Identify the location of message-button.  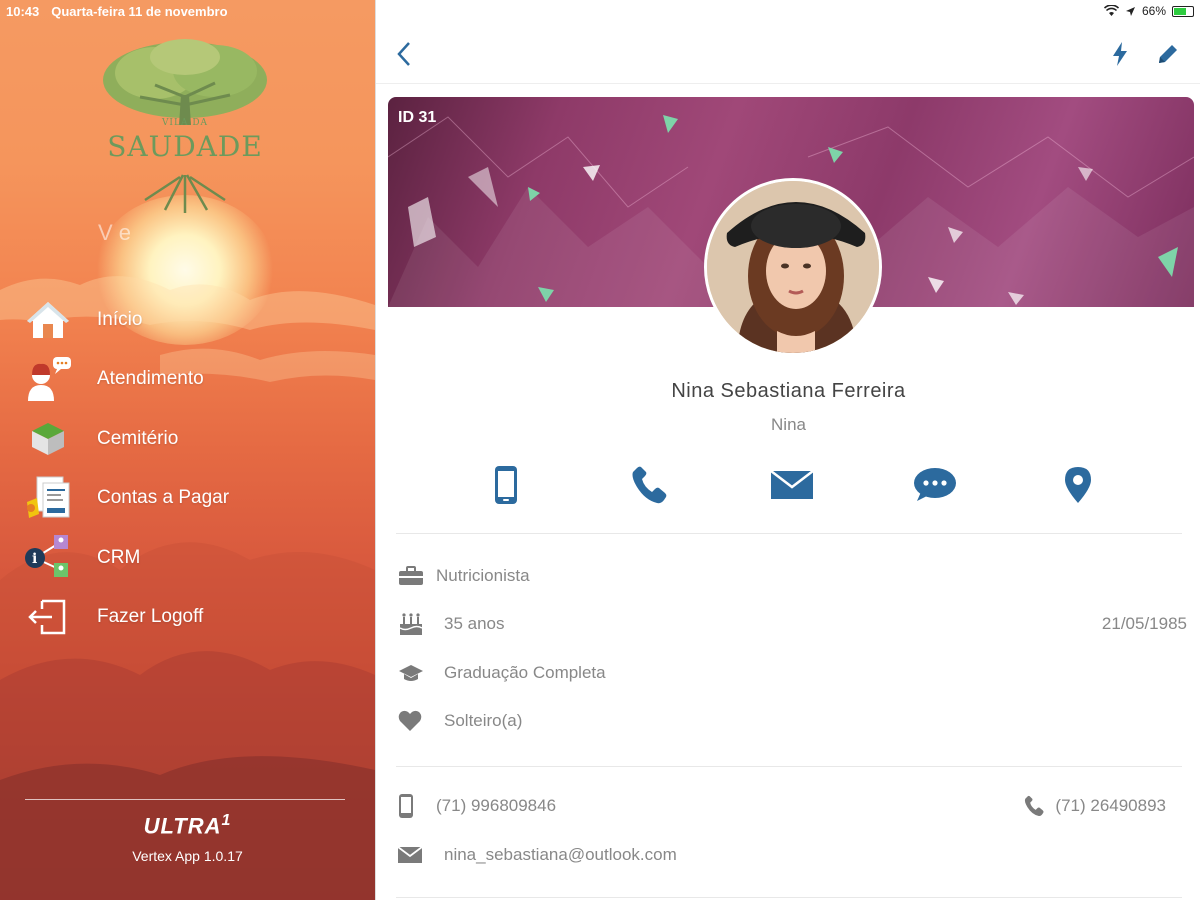
(934, 485).